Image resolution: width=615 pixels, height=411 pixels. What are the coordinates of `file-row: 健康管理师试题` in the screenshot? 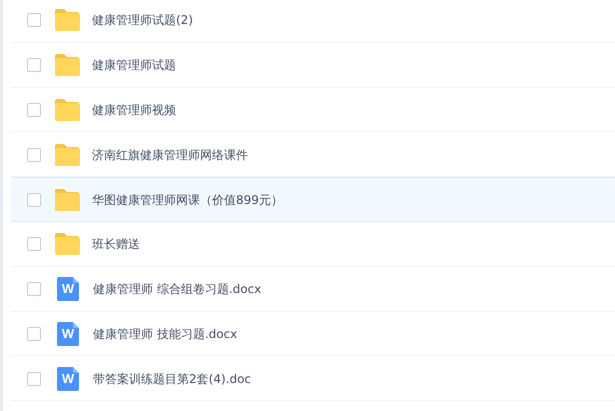 It's located at (313, 65).